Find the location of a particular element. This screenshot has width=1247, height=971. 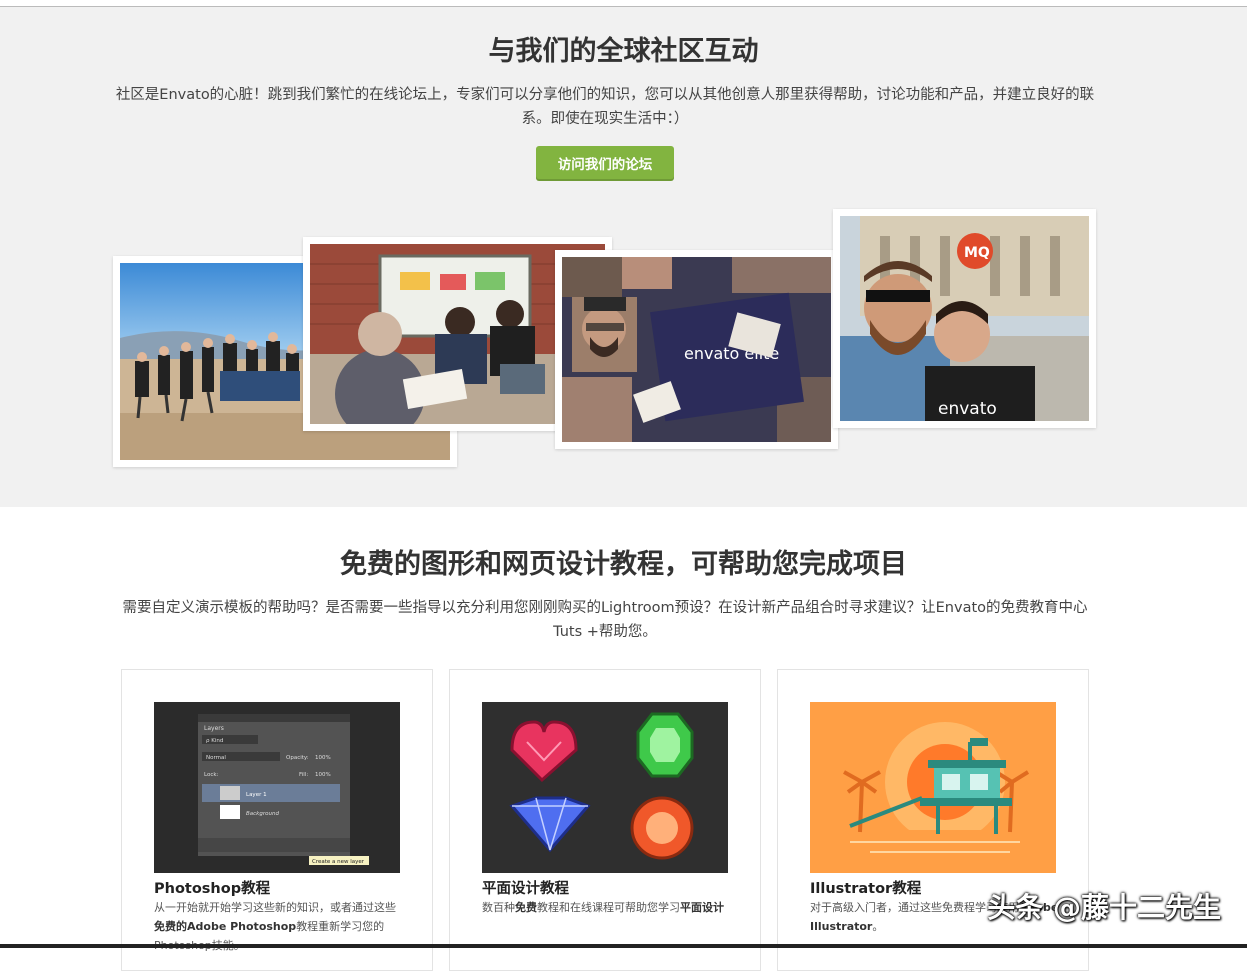

tutorials-title: 免费的图形和网页设计教程，可帮助您完成项目 is located at coordinates (623, 564).